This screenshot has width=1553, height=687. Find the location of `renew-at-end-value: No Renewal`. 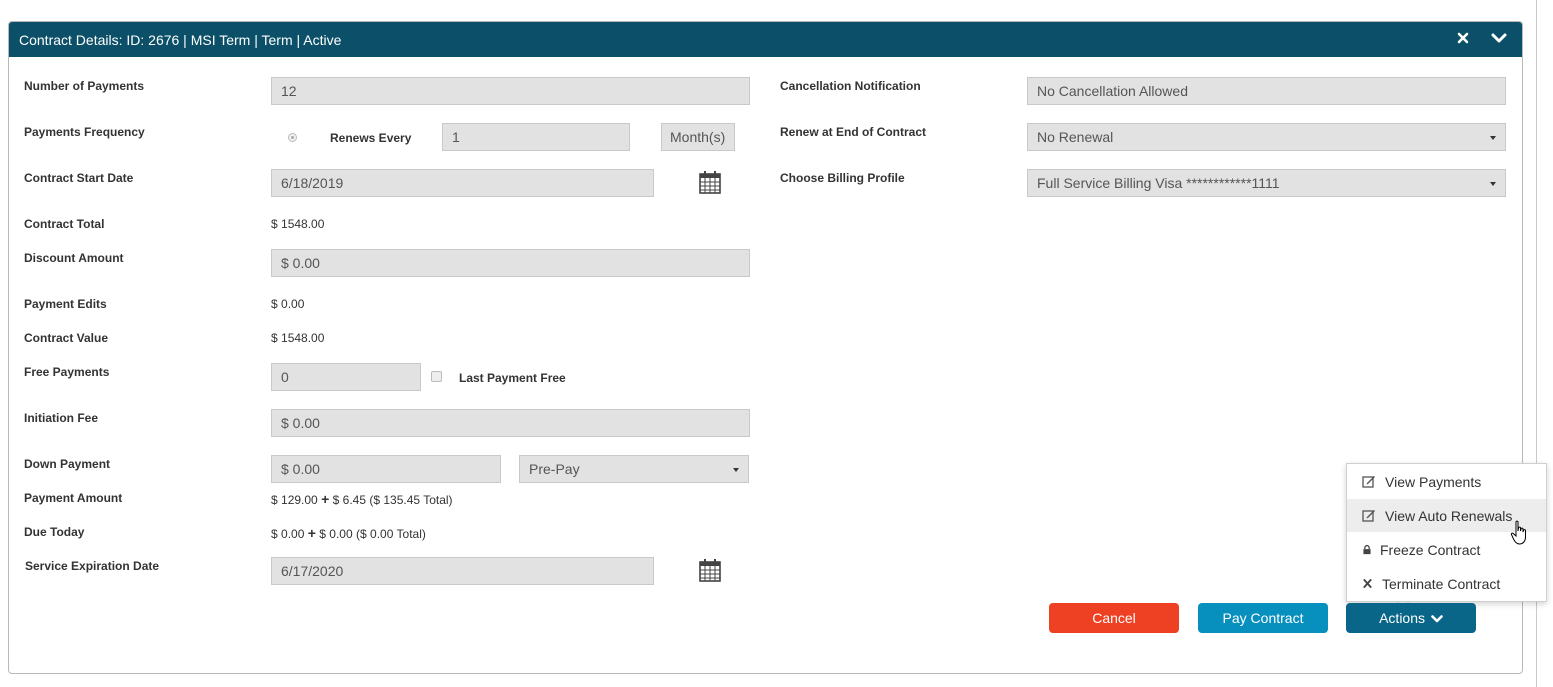

renew-at-end-value: No Renewal is located at coordinates (1075, 137).